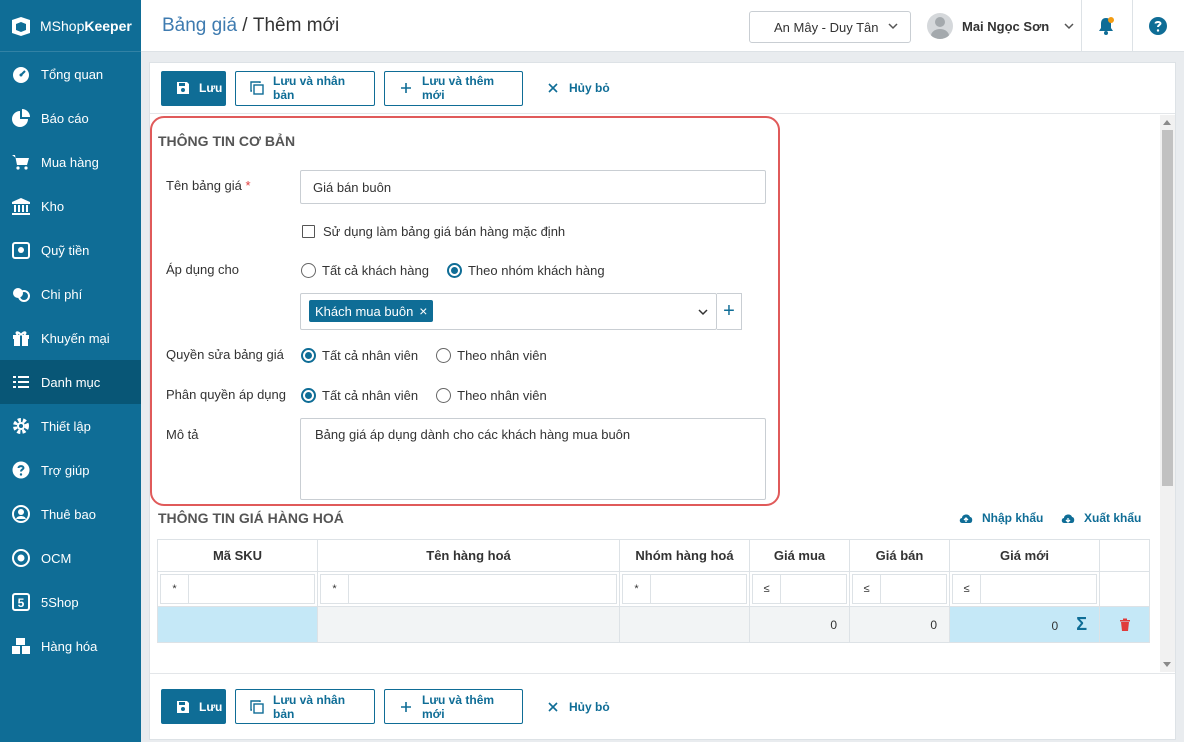  What do you see at coordinates (1024, 555) in the screenshot?
I see `column-header-new-price: Giá mới` at bounding box center [1024, 555].